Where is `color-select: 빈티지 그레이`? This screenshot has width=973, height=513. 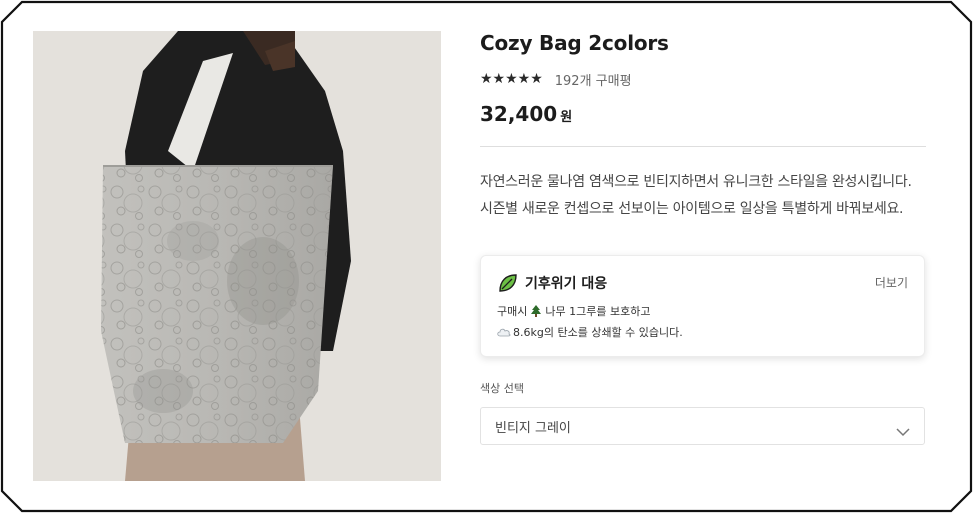 color-select: 빈티지 그레이 is located at coordinates (702, 426).